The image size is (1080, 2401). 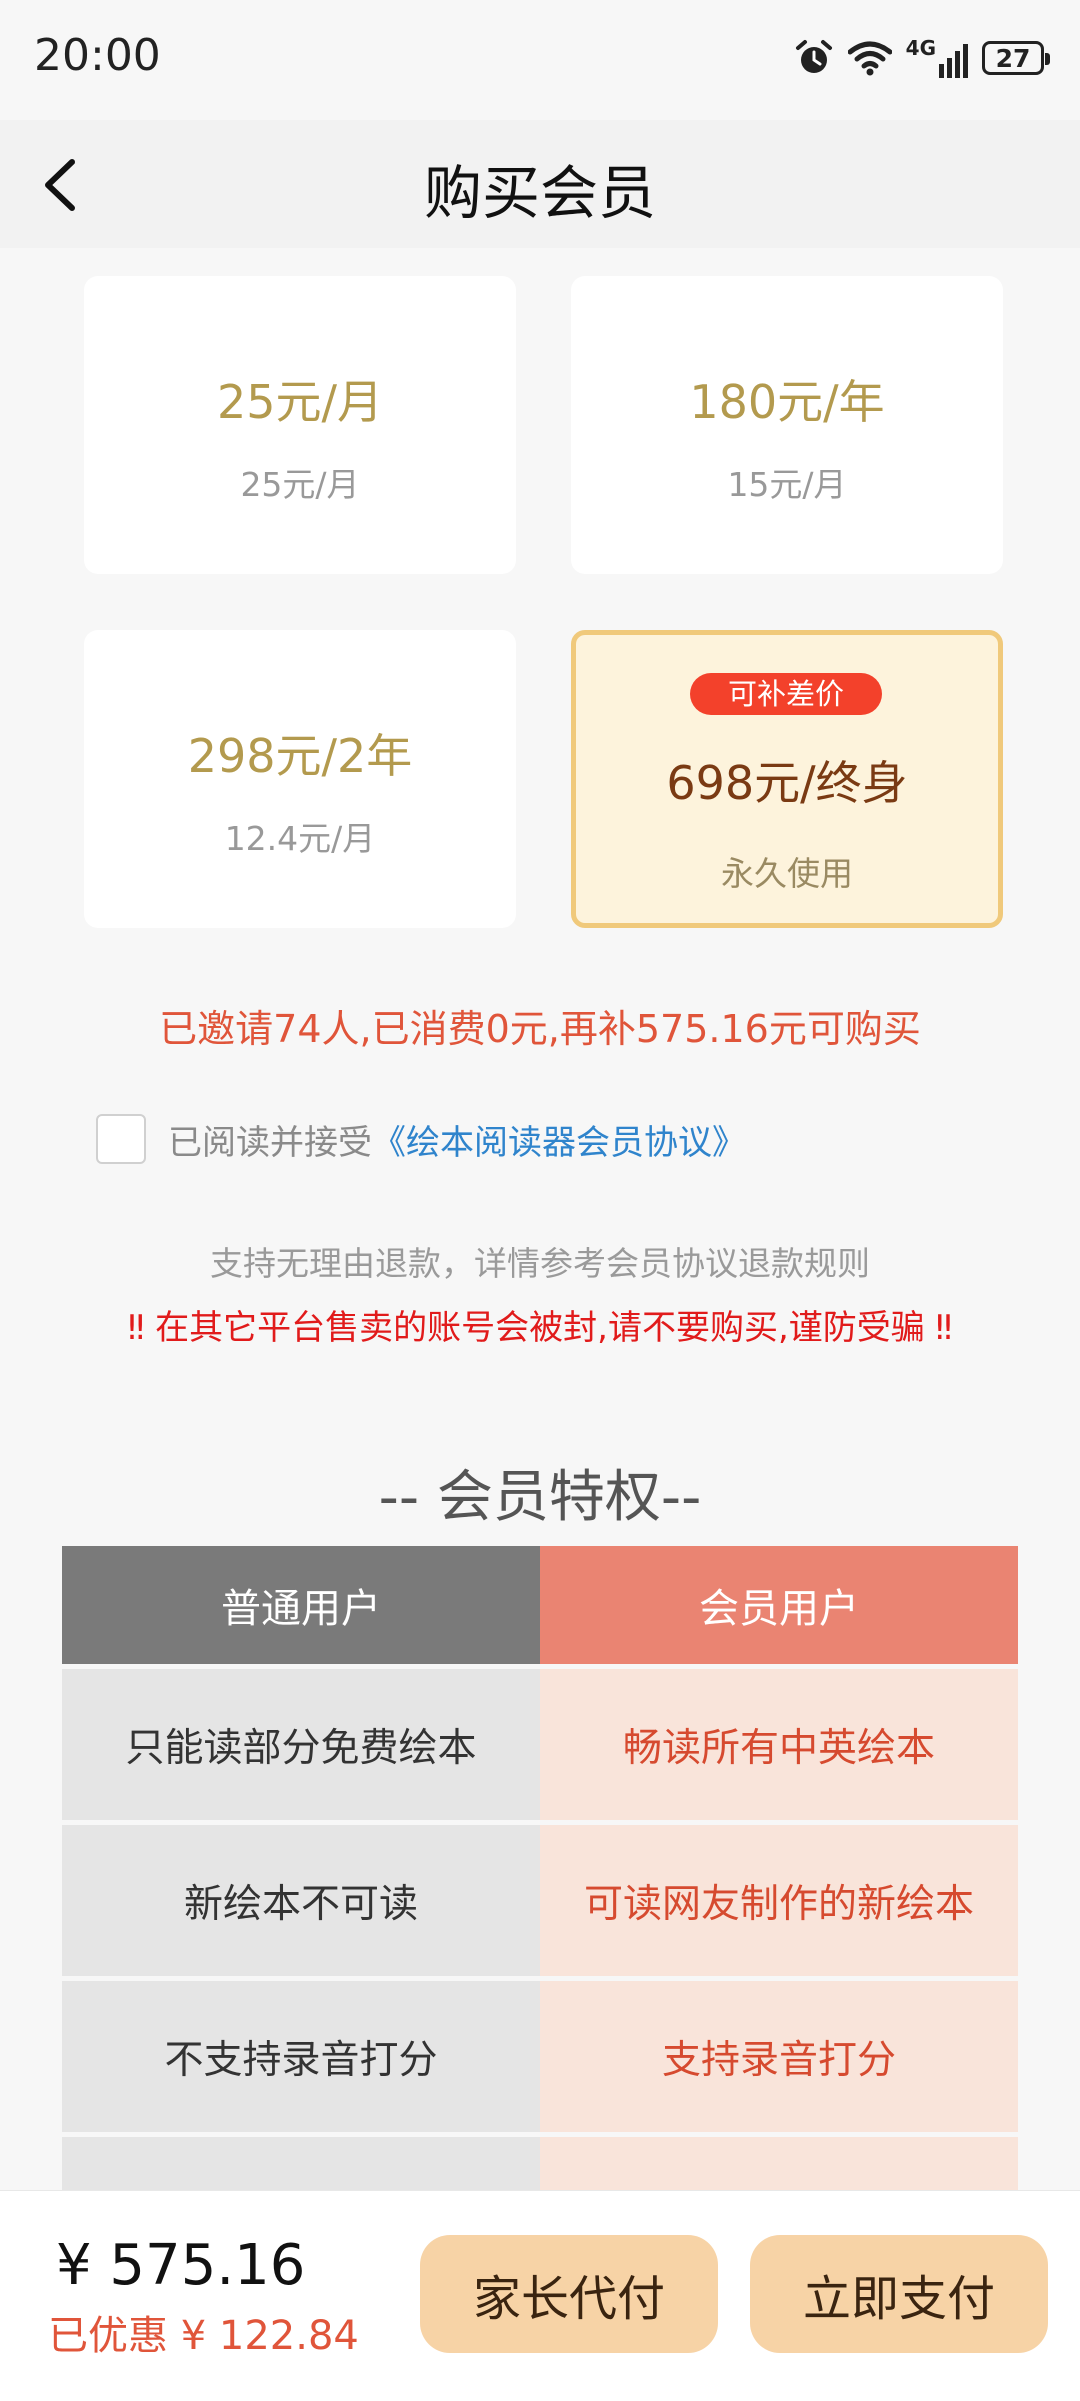 I want to click on status-bar: 20:00 4G 27, so click(x=540, y=60).